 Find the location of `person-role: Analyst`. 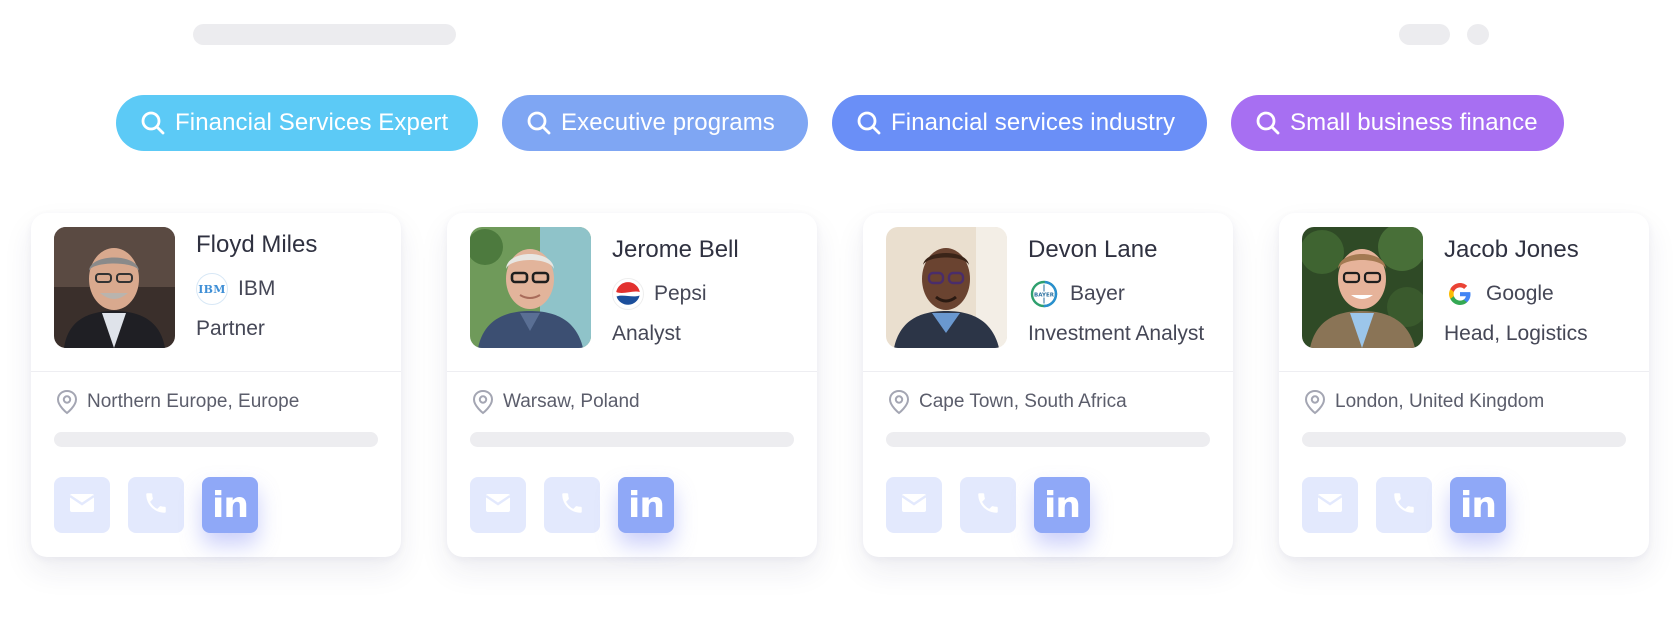

person-role: Analyst is located at coordinates (646, 333).